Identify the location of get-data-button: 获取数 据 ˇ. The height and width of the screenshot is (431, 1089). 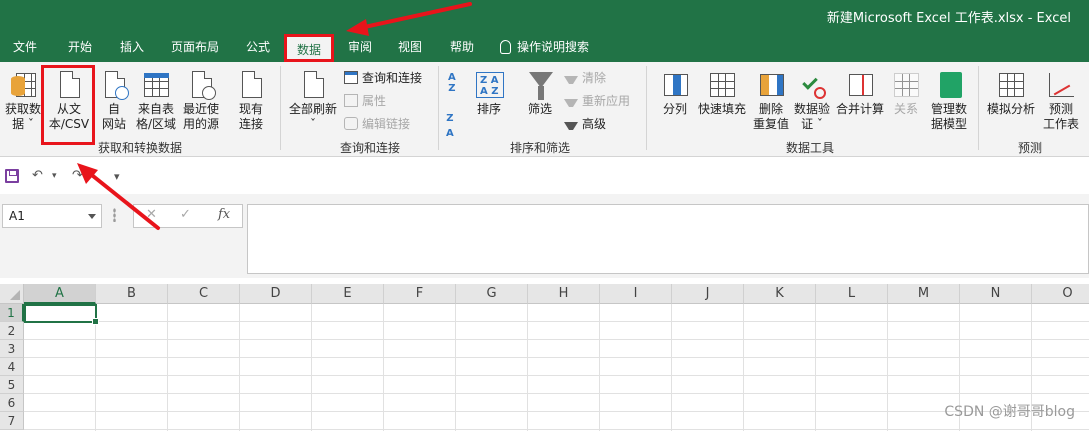
(23, 102).